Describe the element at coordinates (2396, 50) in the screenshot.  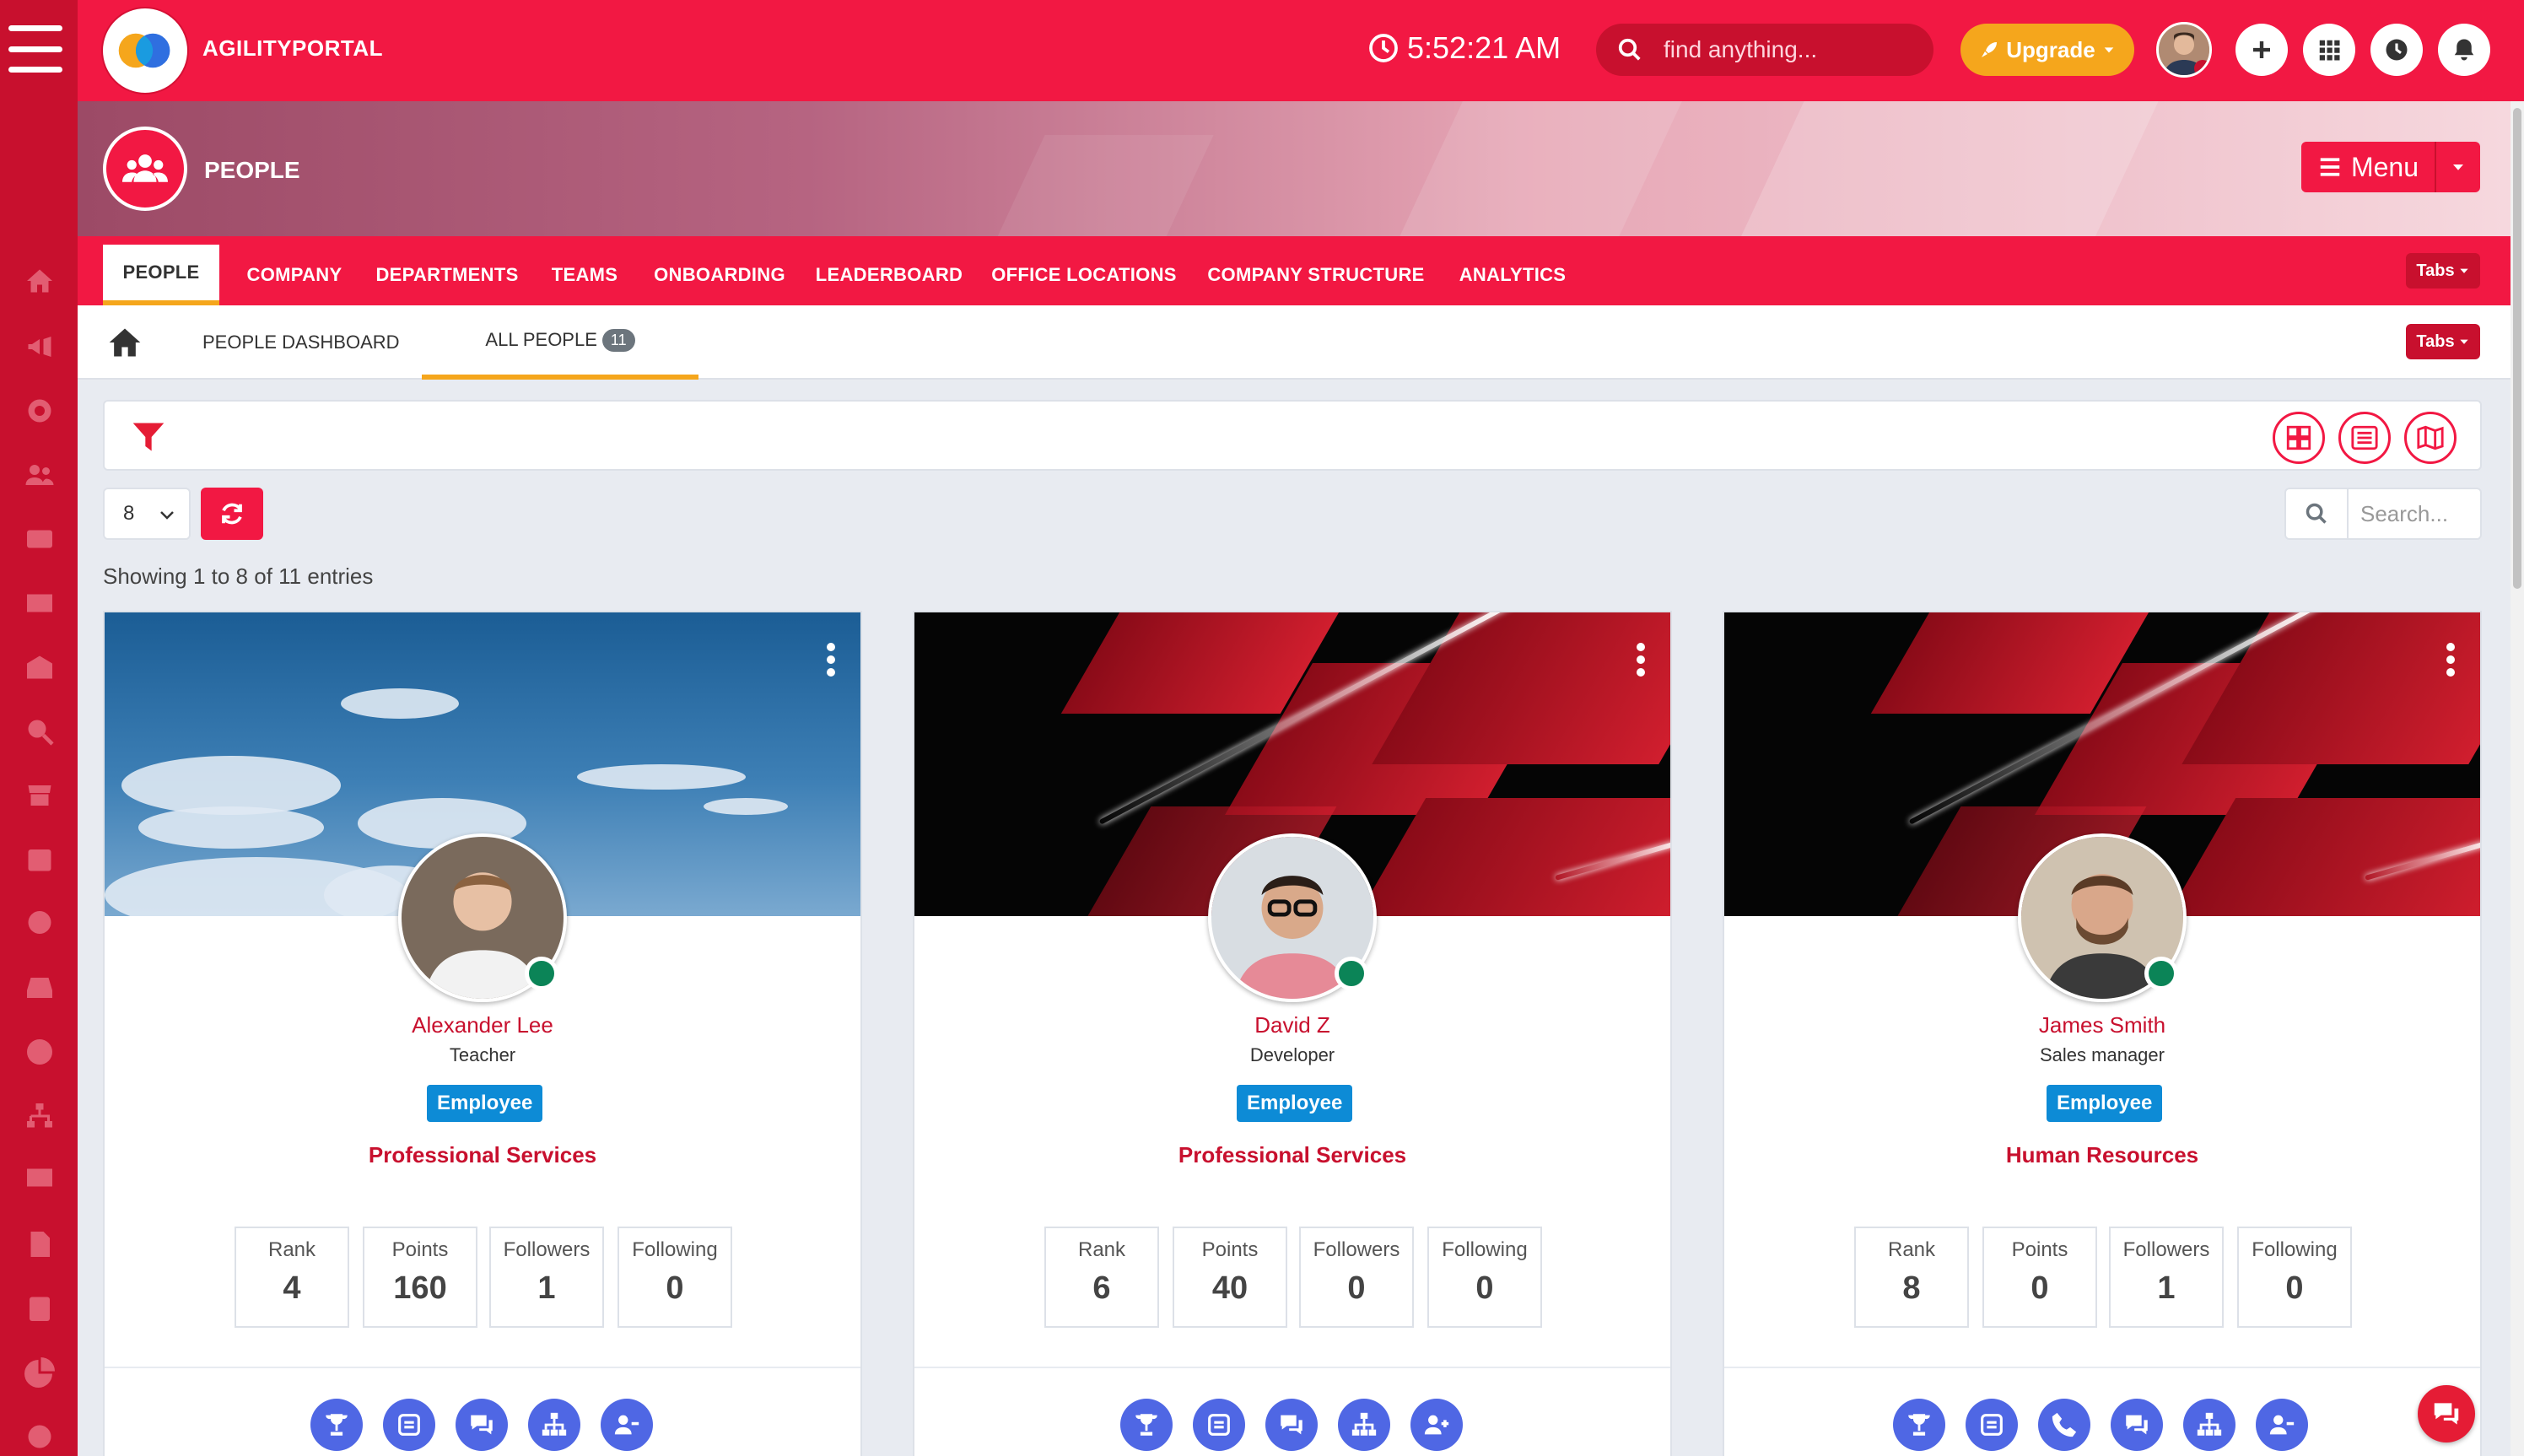
I see `history-button` at that location.